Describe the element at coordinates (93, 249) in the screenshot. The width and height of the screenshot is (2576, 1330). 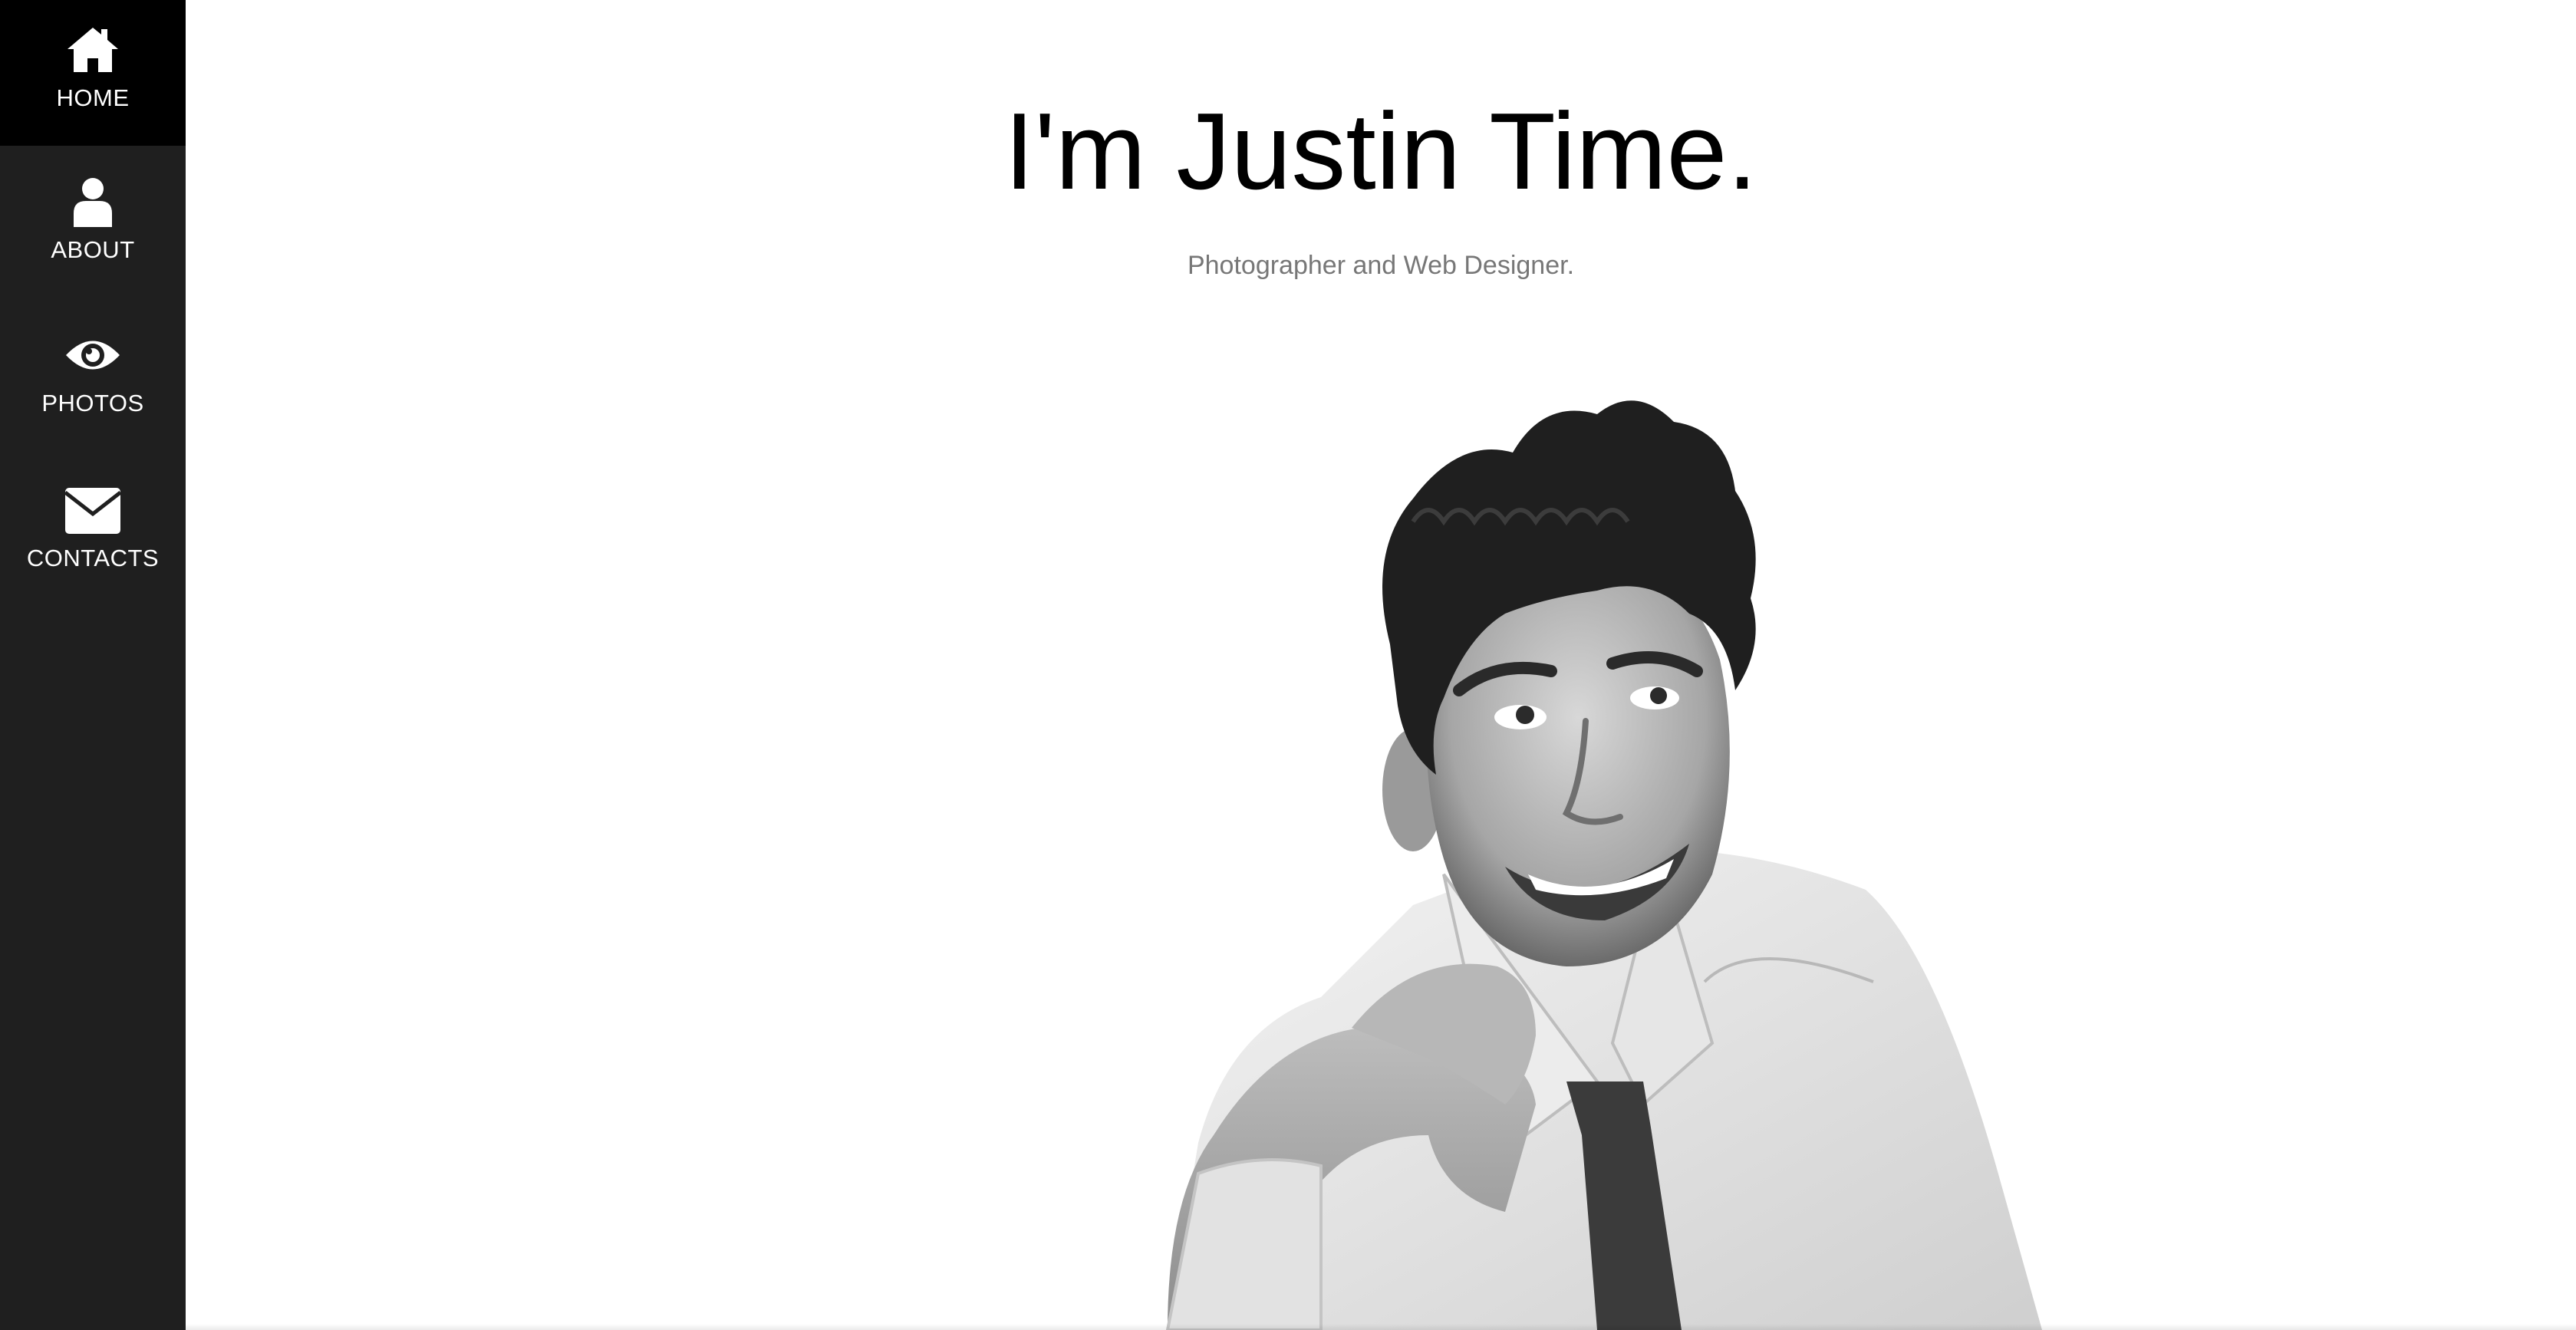
I see `nav-label-about: ABOUT` at that location.